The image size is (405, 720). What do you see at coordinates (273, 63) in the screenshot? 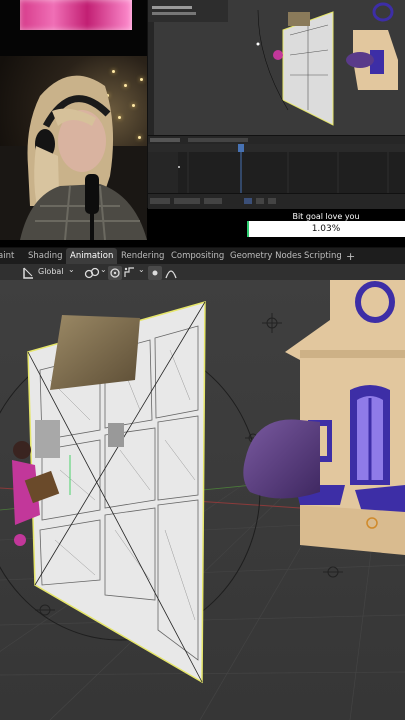
I see `mini-scene` at bounding box center [273, 63].